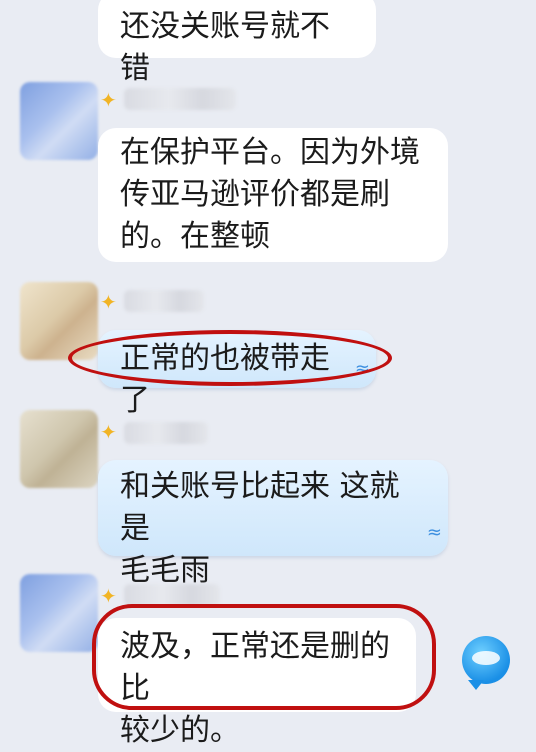 The height and width of the screenshot is (752, 536). Describe the element at coordinates (180, 730) in the screenshot. I see `message-line: 较少的。` at that location.